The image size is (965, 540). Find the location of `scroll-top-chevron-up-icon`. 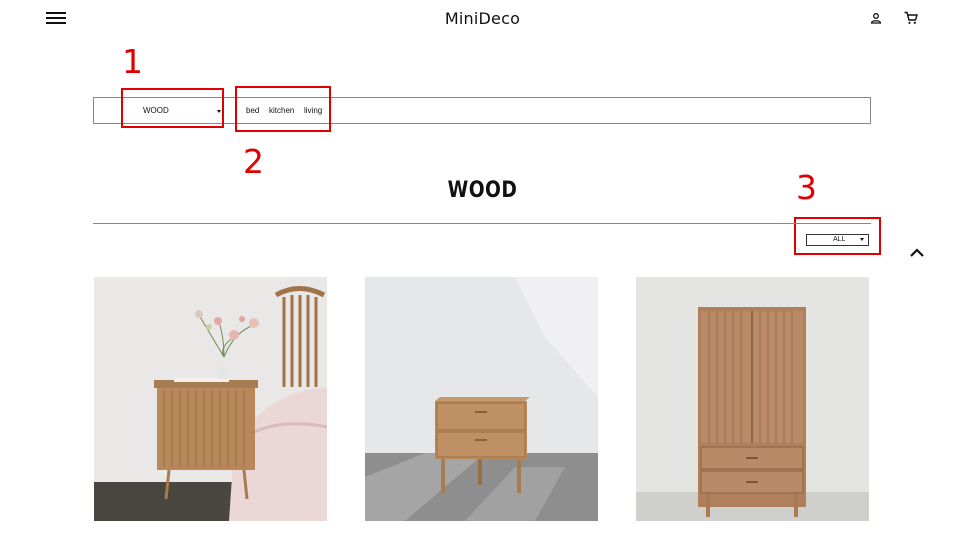

scroll-top-chevron-up-icon is located at coordinates (917, 253).